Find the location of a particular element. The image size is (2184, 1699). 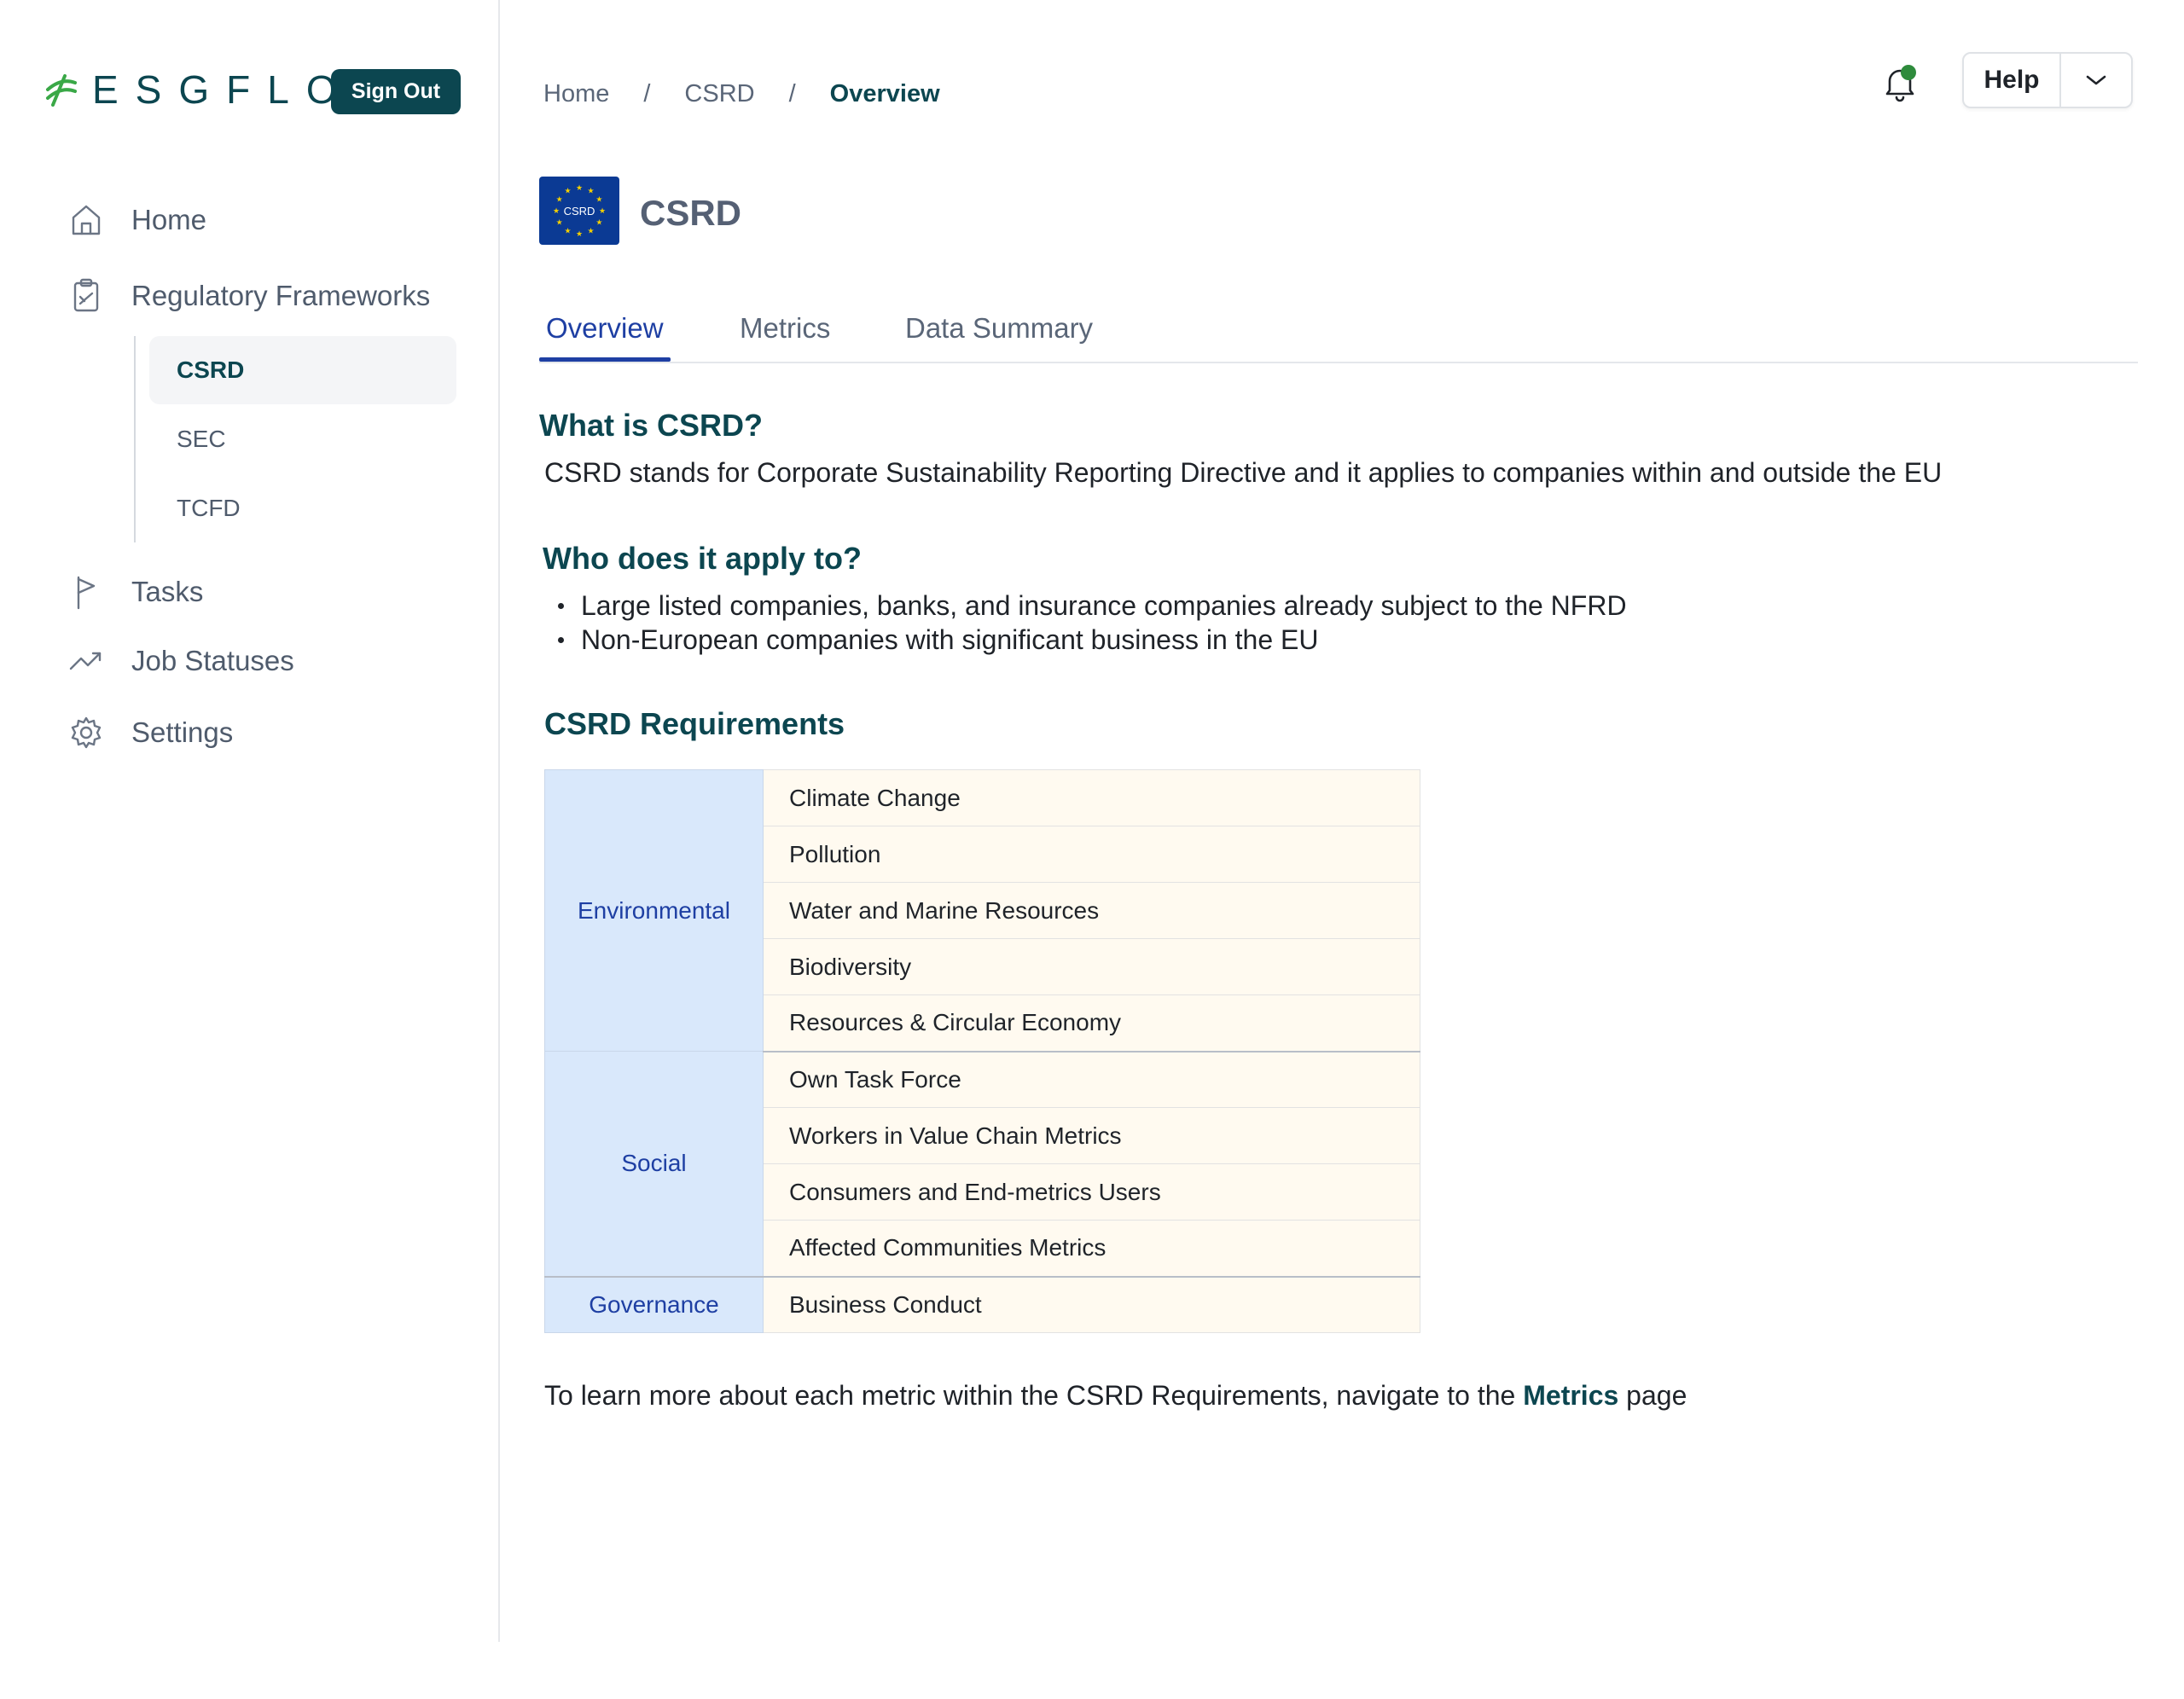

sidebar-item-regulatory-frameworks: Regulatory Frameworks is located at coordinates (249, 296).